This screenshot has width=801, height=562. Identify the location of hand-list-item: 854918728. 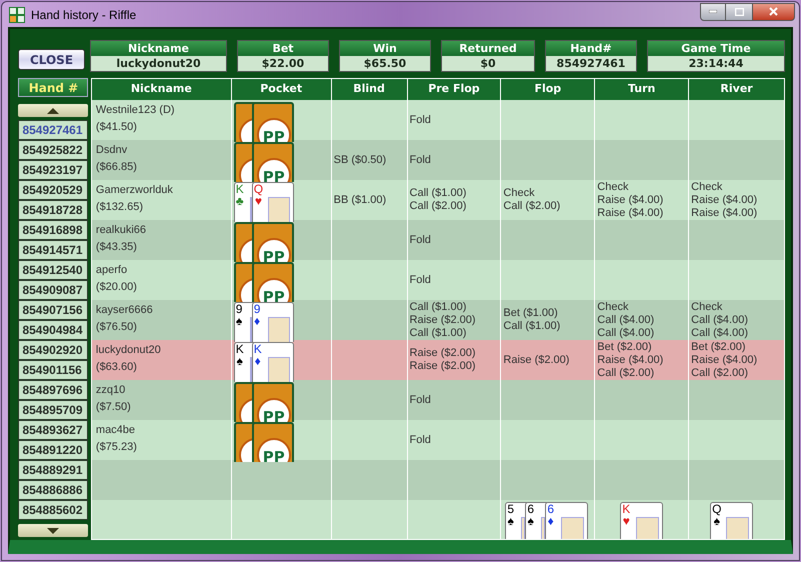
(53, 210).